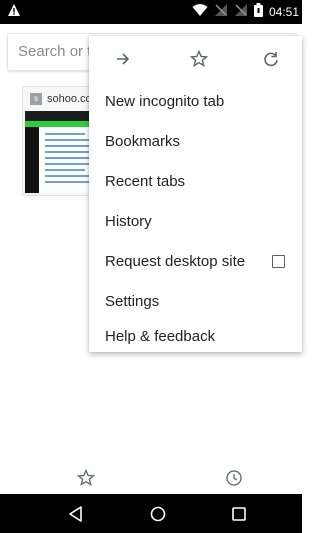 This screenshot has height=533, width=320. I want to click on history-clock-icon, so click(234, 478).